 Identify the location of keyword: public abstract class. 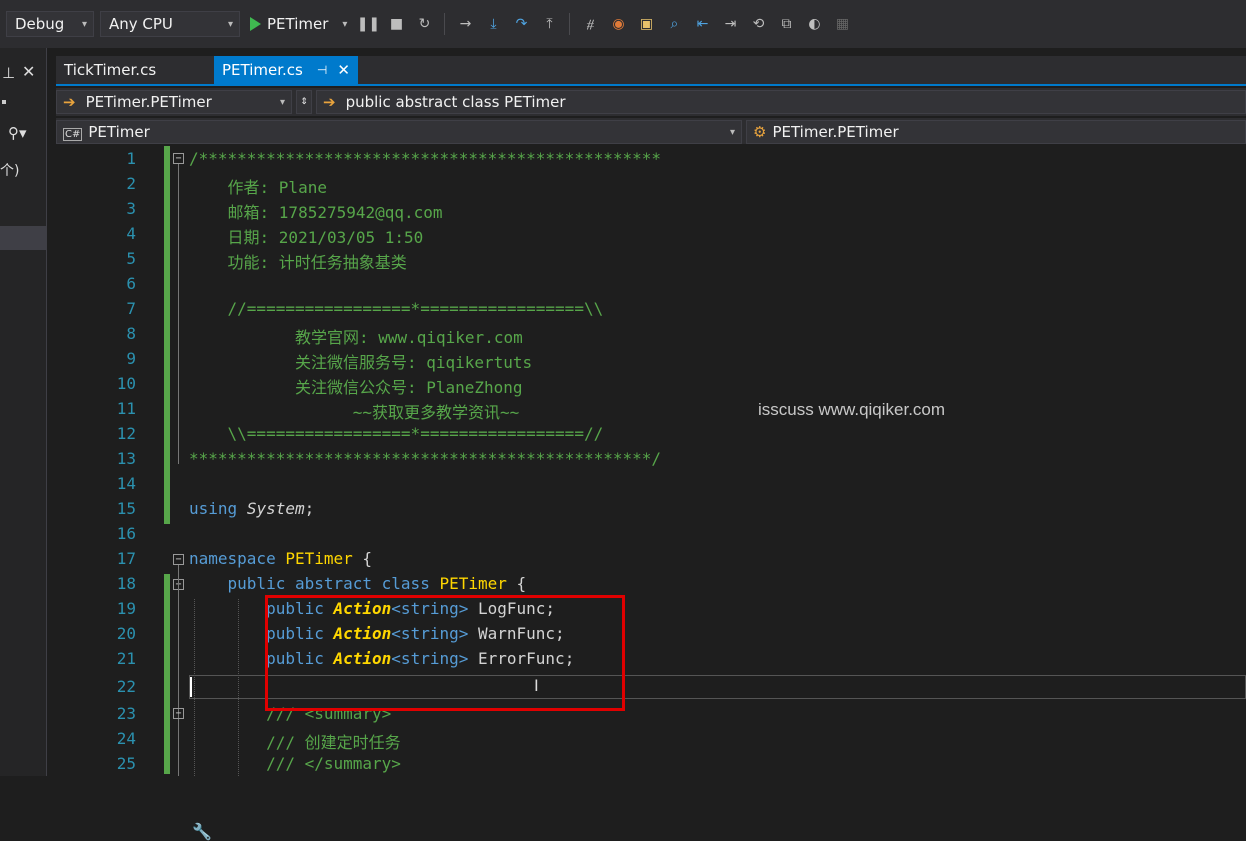
(328, 583).